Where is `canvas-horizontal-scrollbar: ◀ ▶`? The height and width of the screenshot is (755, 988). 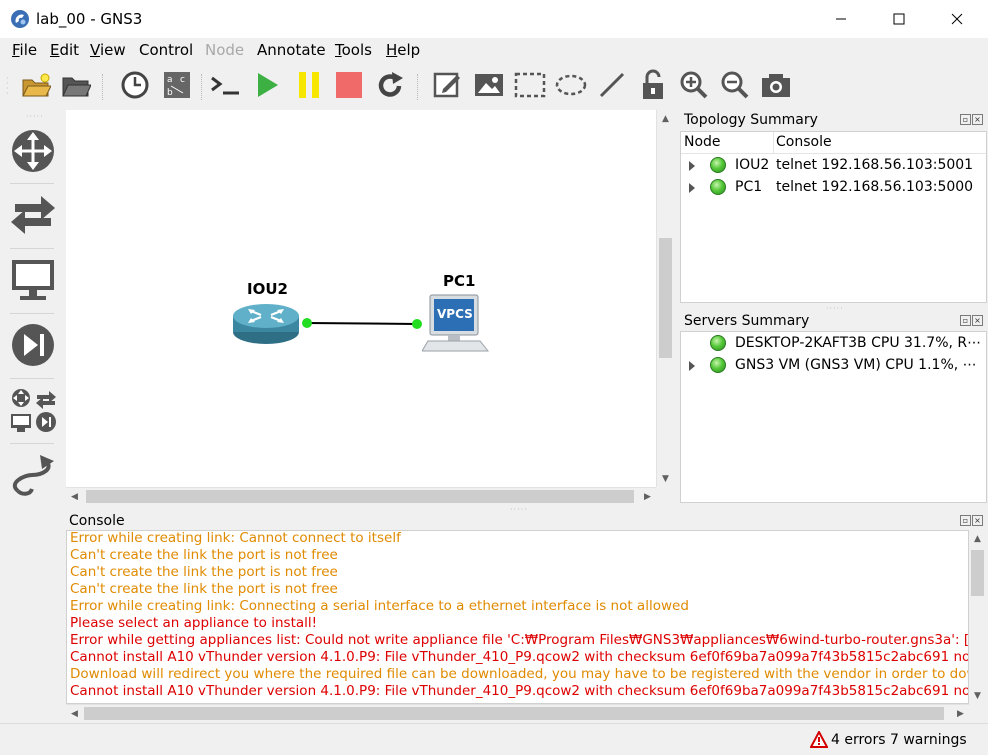
canvas-horizontal-scrollbar: ◀ ▶ is located at coordinates (361, 495).